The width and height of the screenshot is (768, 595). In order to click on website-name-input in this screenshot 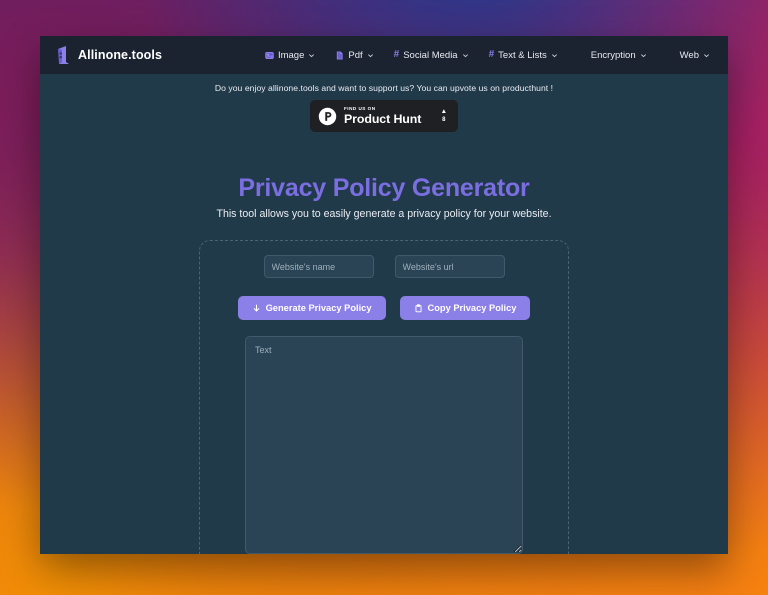, I will do `click(318, 266)`.